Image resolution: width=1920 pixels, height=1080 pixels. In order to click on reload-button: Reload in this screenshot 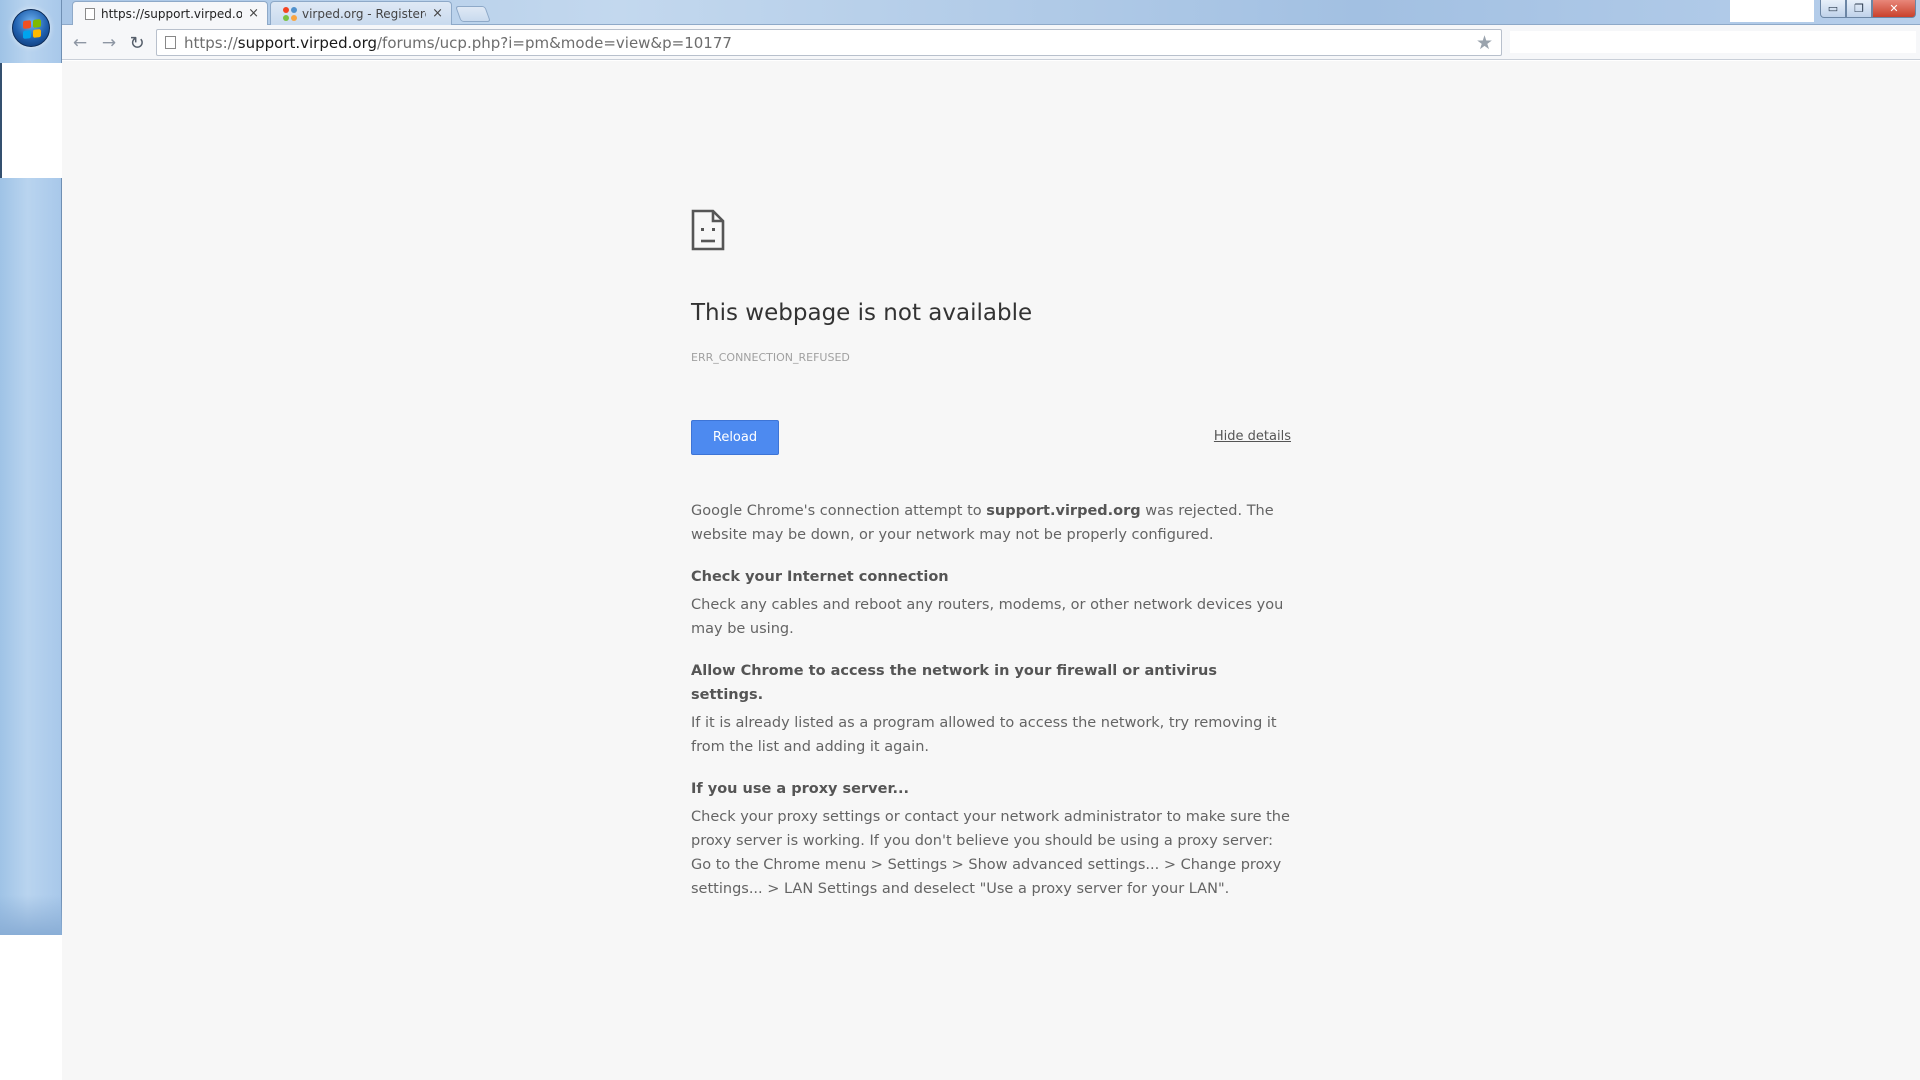, I will do `click(735, 437)`.